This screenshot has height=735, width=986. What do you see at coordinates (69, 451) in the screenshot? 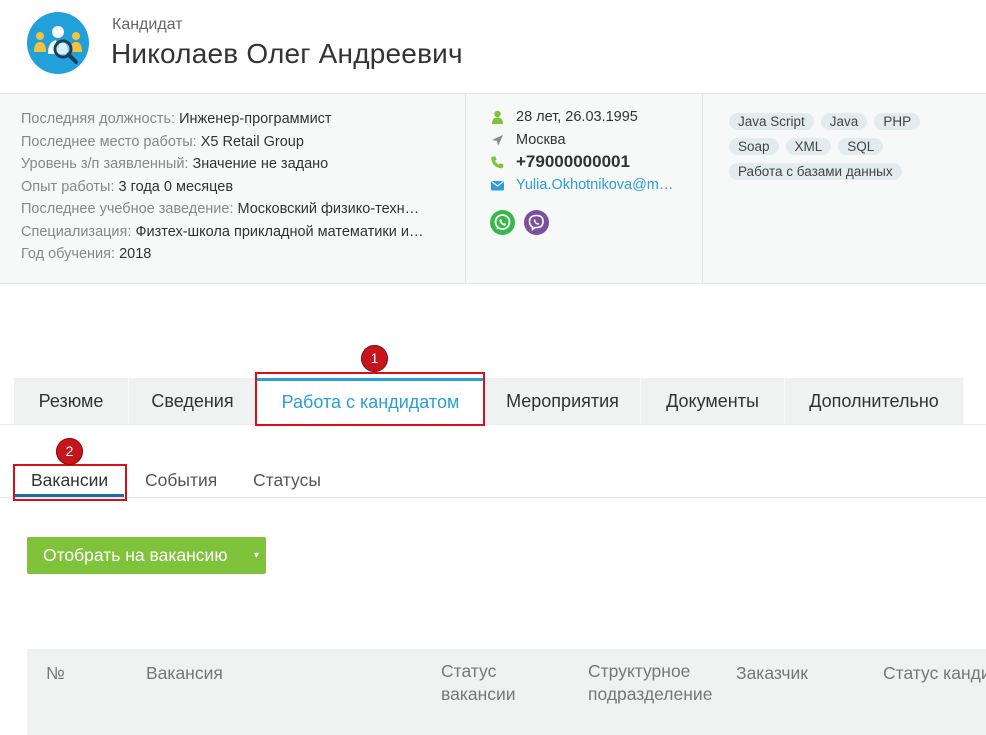
I see `annotation-badge-2: 2` at bounding box center [69, 451].